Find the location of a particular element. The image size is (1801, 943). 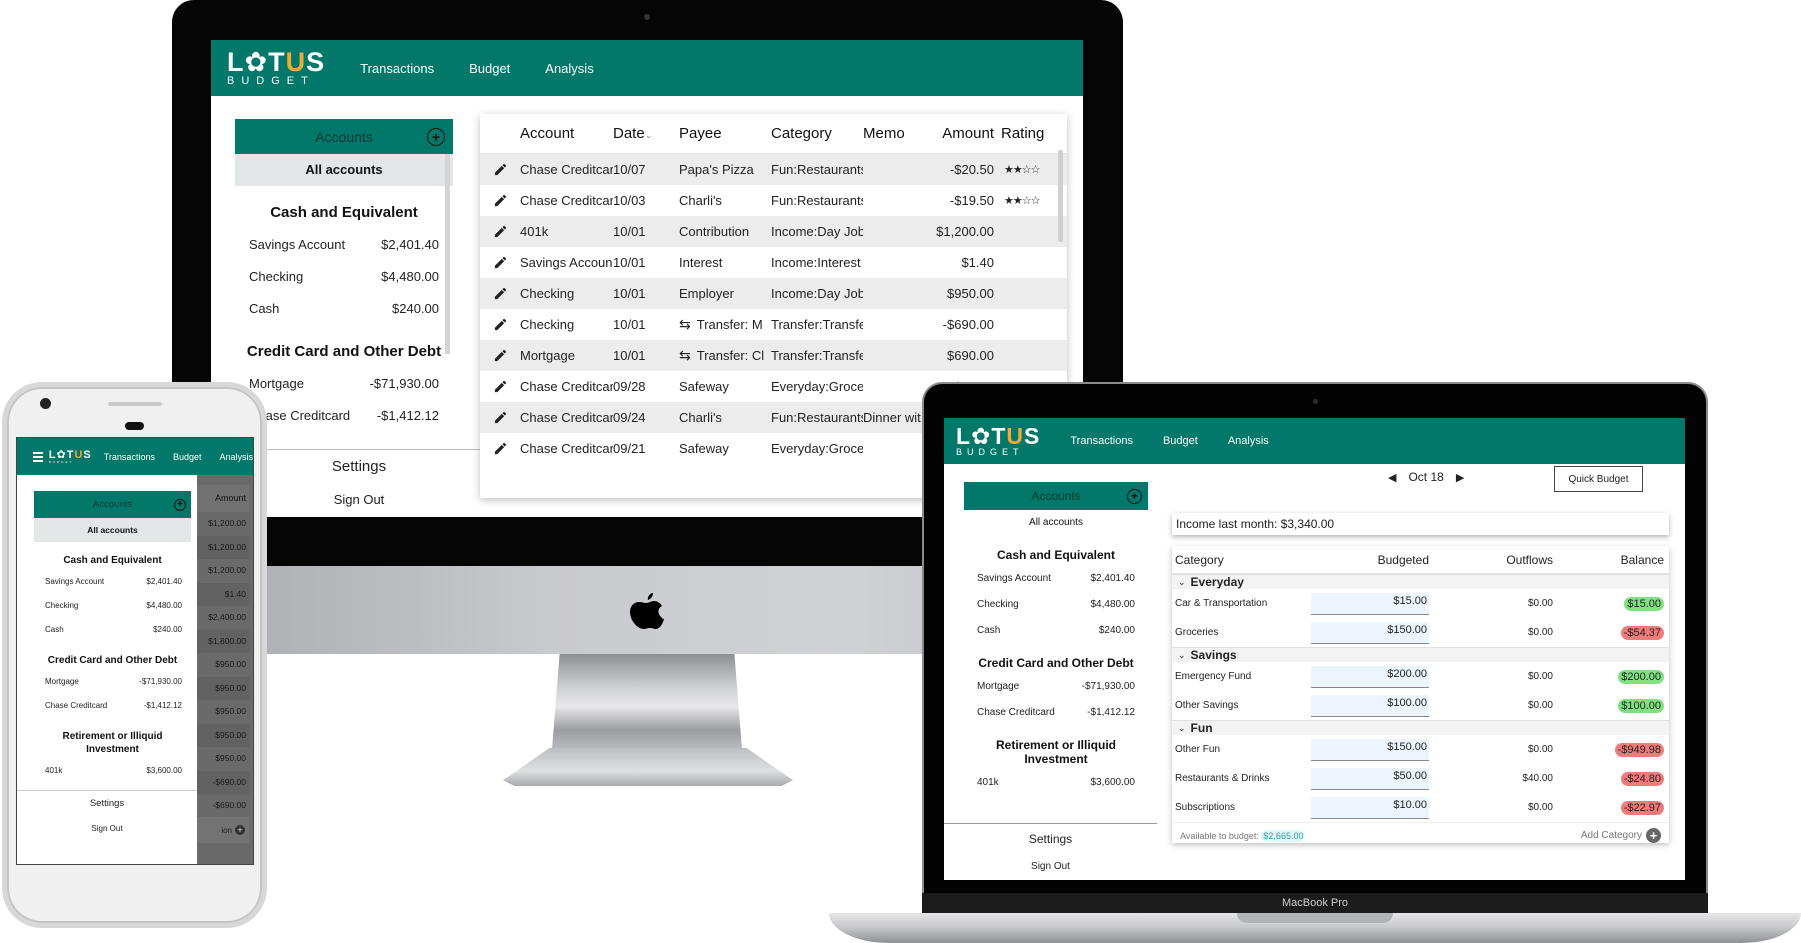

add-category-button: Add Category + is located at coordinates (1621, 835).